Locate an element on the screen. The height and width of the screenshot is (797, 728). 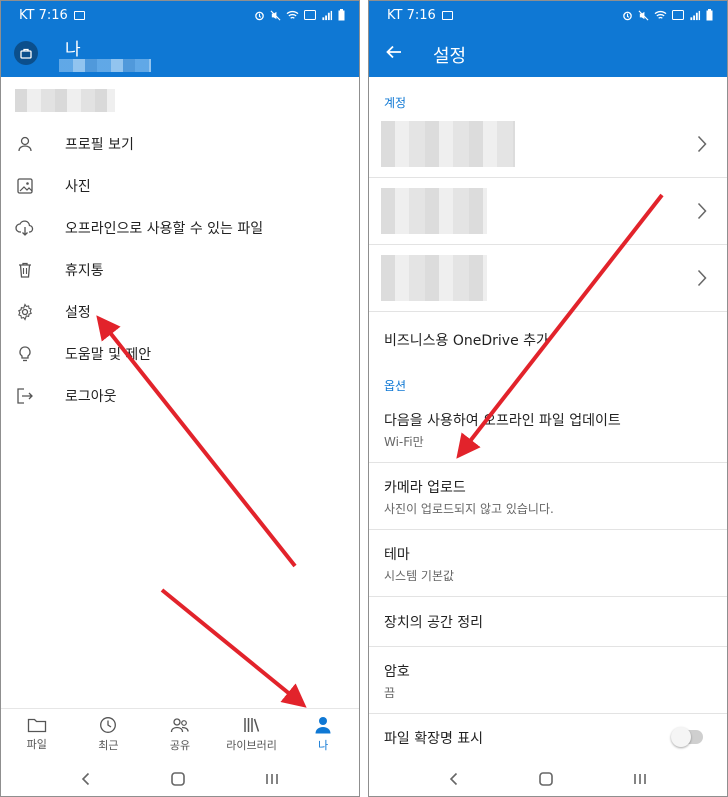
menu-item-settings: 설정 is located at coordinates (180, 312).